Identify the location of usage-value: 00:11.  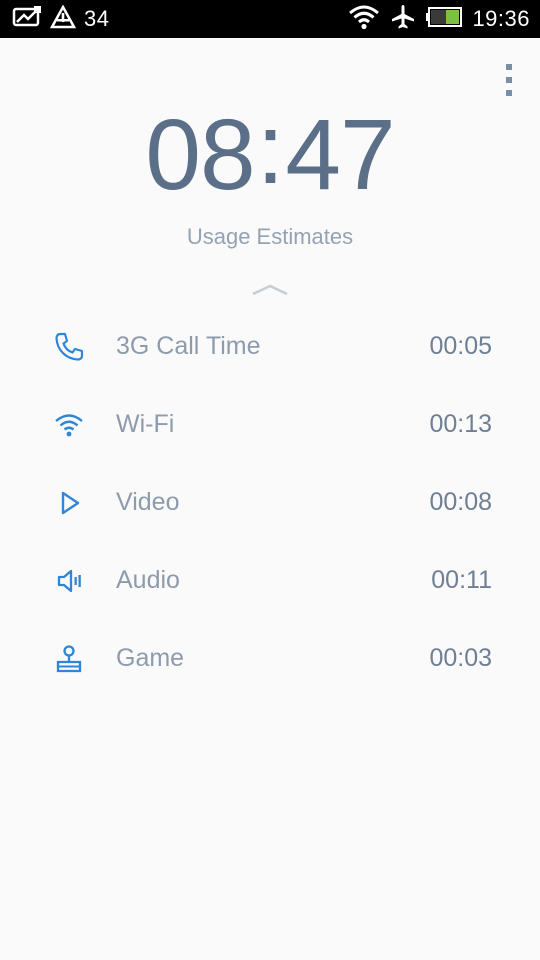
(461, 580).